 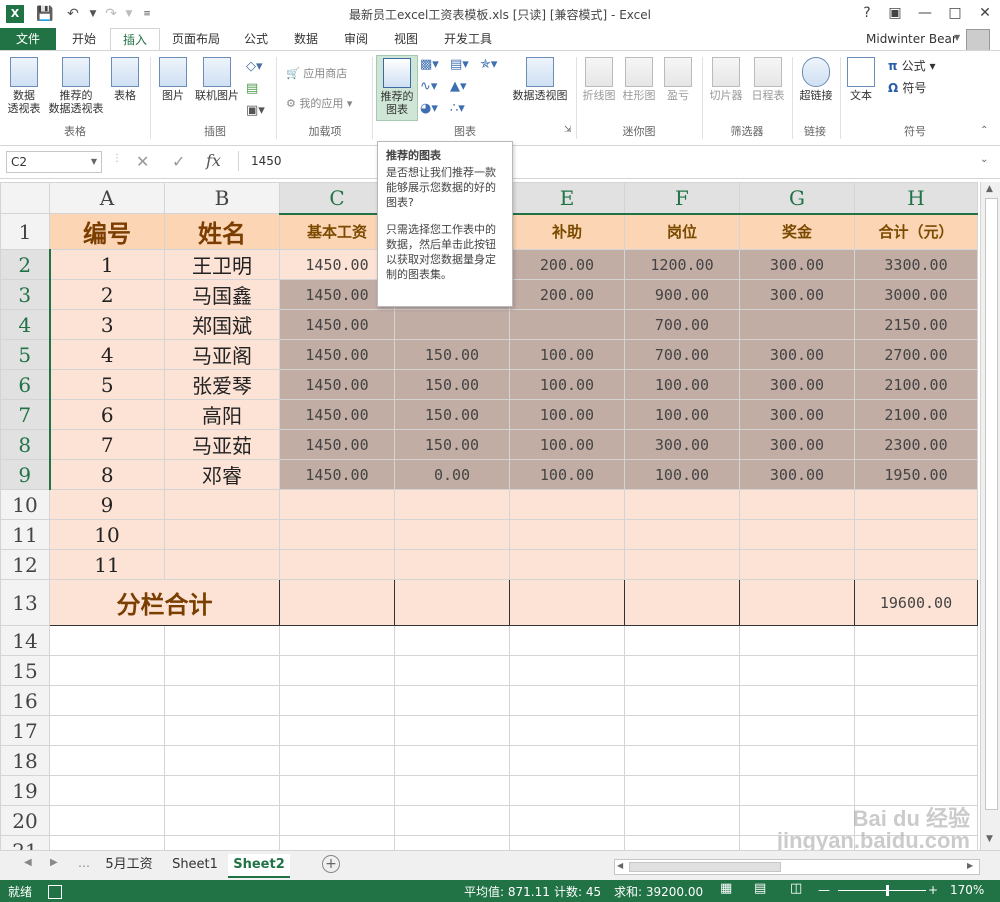 What do you see at coordinates (25, 324) in the screenshot?
I see `row-header: 4` at bounding box center [25, 324].